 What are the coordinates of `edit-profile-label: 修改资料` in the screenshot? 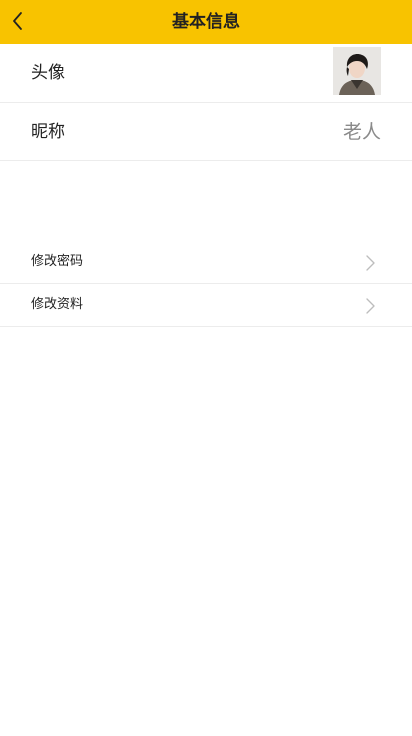 It's located at (57, 304).